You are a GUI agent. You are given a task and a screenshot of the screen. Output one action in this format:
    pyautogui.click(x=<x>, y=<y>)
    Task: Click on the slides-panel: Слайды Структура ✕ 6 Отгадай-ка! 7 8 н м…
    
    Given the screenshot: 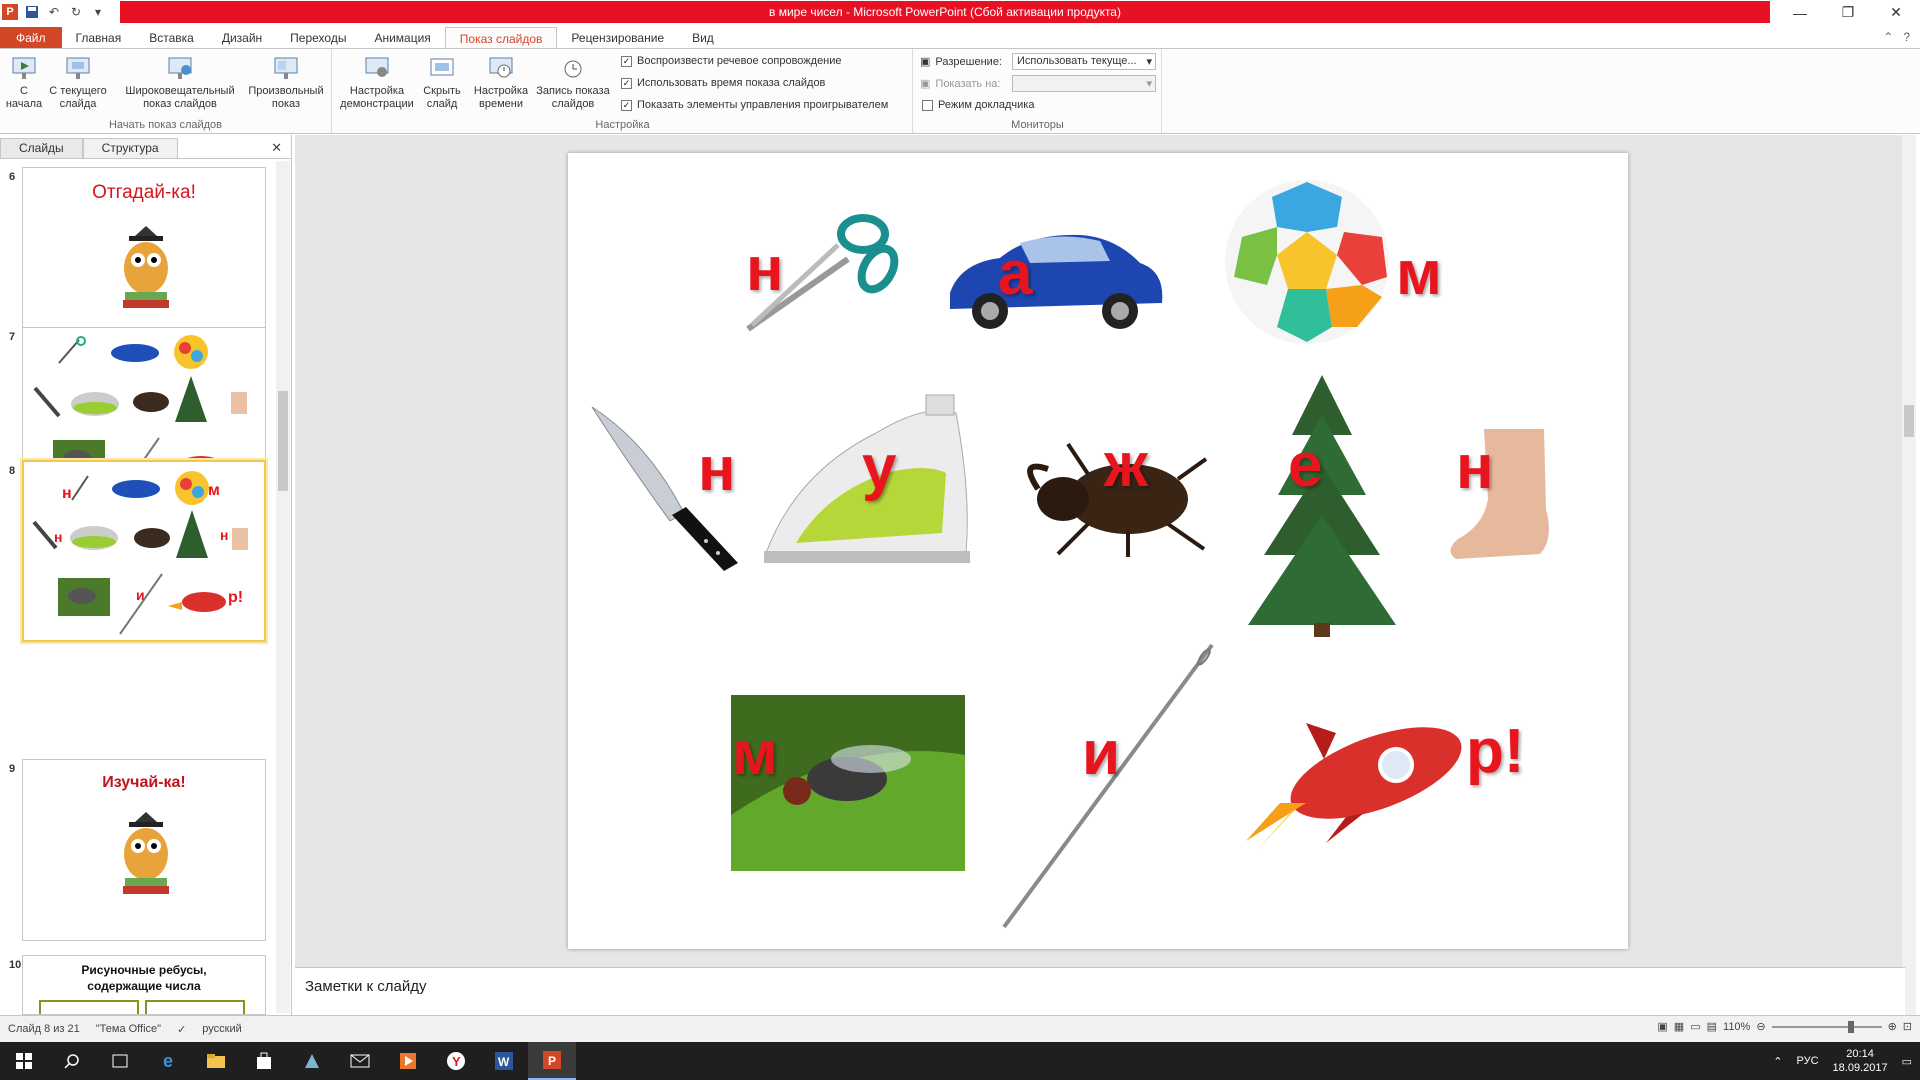 What is the action you would take?
    pyautogui.click(x=146, y=575)
    